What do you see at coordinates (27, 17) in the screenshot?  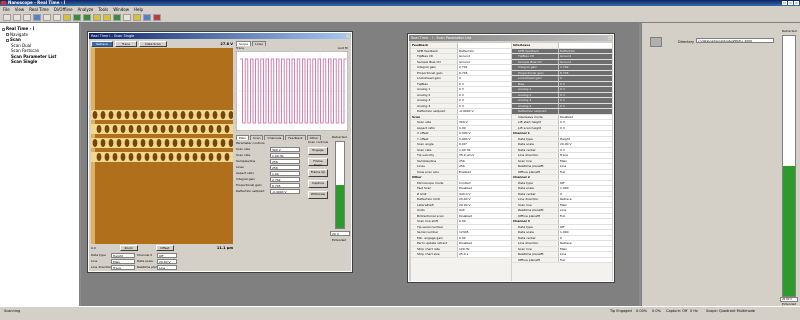 I see `save-icon` at bounding box center [27, 17].